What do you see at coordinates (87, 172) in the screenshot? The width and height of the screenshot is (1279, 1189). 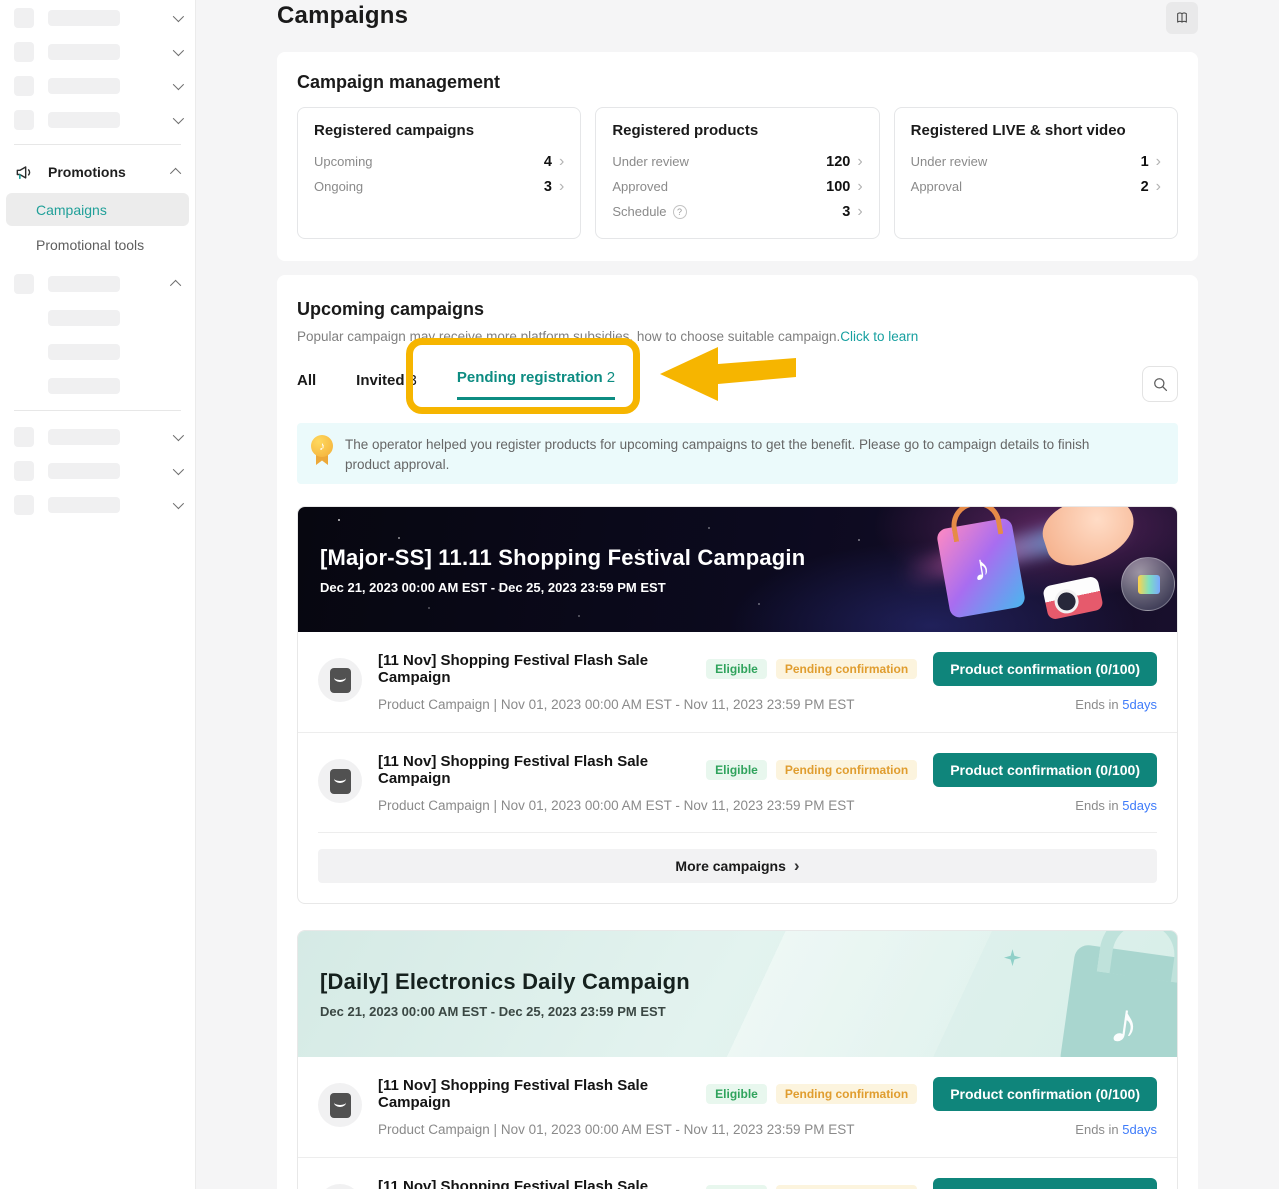 I see `promotions-label: Promotions` at bounding box center [87, 172].